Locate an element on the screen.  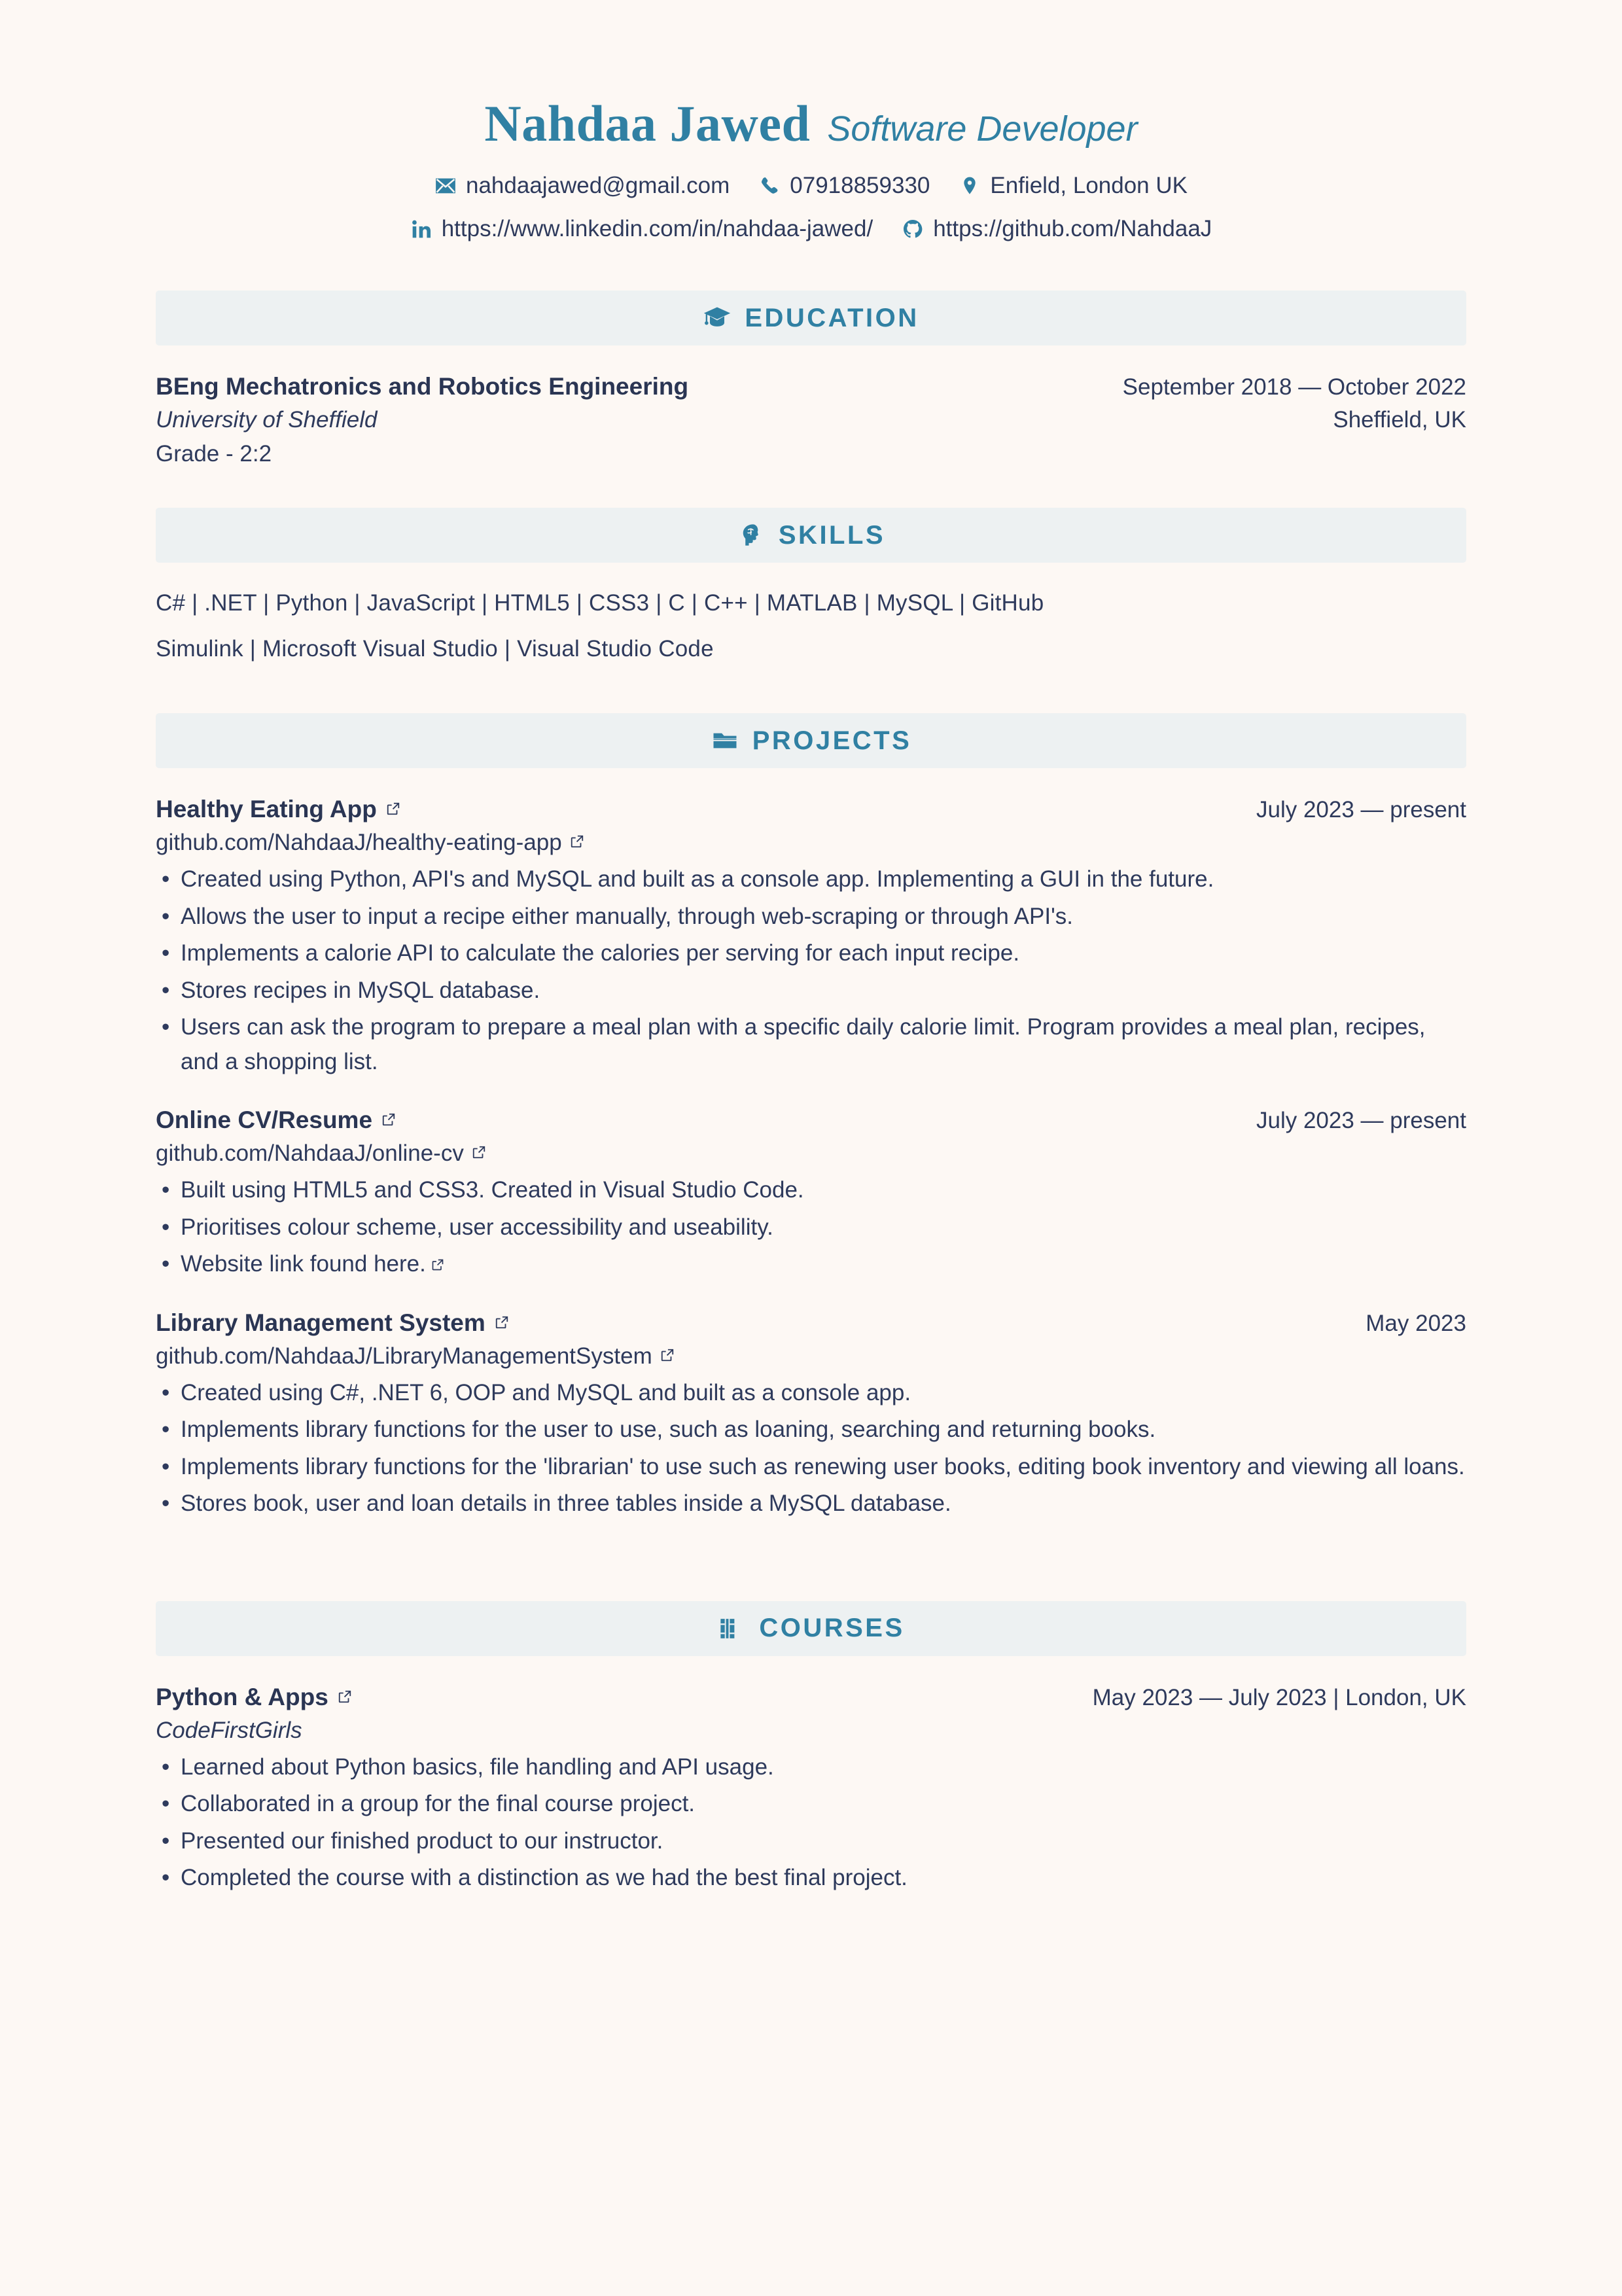
education-sub-row: University of Sheffield Sheffield, UK is located at coordinates (811, 420).